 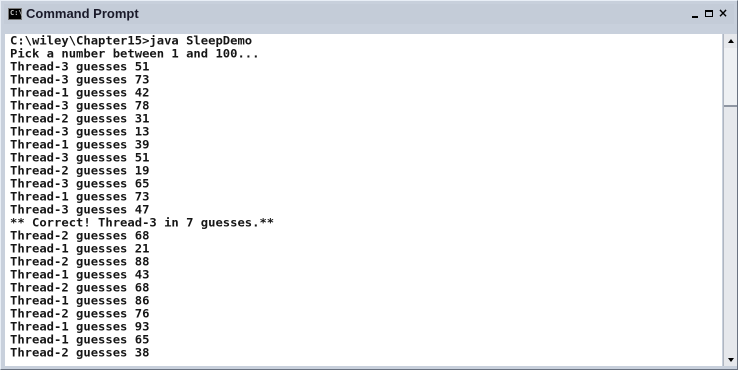 What do you see at coordinates (80, 171) in the screenshot?
I see `console-line: Thread-2 guesses 19` at bounding box center [80, 171].